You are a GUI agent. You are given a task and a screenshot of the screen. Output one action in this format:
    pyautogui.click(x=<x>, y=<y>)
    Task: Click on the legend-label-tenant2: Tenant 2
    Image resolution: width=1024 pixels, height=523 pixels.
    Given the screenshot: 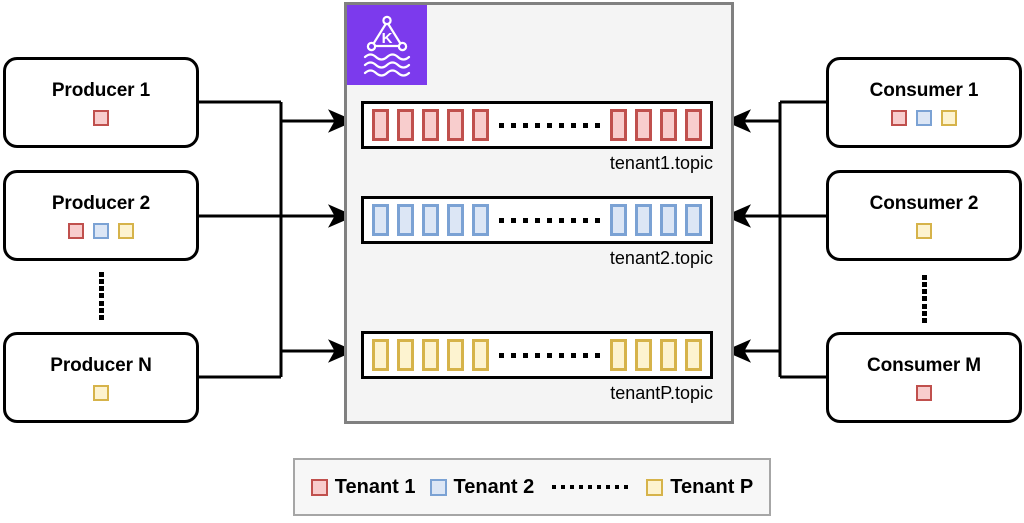 What is the action you would take?
    pyautogui.click(x=494, y=486)
    